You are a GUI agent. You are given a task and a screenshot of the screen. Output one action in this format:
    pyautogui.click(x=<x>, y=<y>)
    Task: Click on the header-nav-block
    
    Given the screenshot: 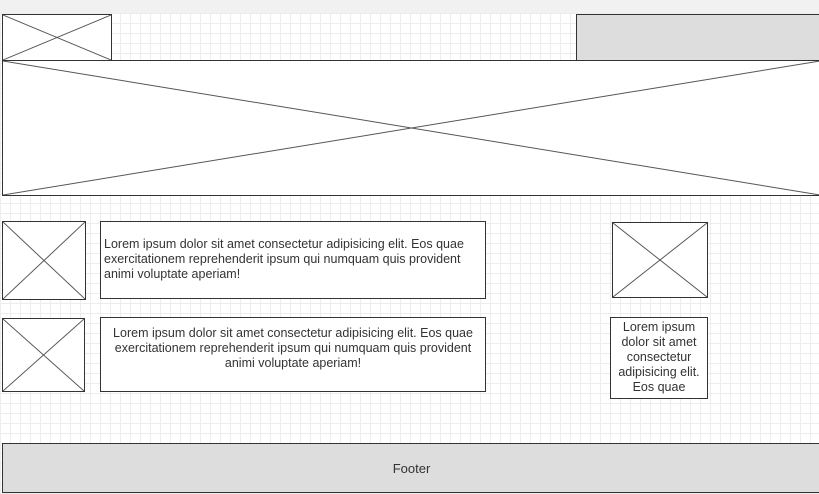 What is the action you would take?
    pyautogui.click(x=697, y=37)
    